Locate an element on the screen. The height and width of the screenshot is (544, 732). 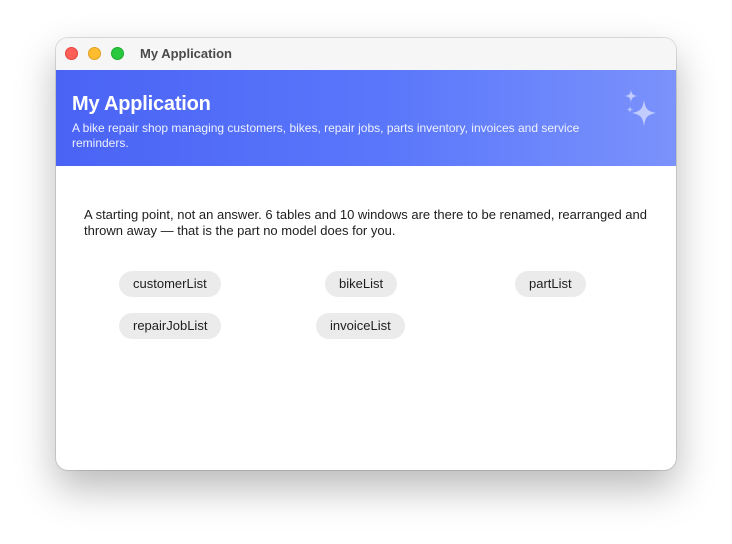
title-bar: My Application is located at coordinates (366, 54).